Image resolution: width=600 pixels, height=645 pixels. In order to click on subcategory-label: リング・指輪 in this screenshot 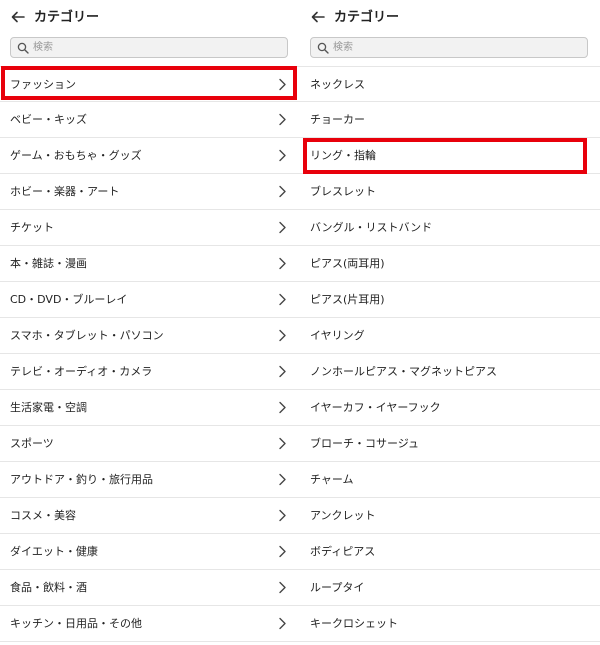, I will do `click(343, 155)`.